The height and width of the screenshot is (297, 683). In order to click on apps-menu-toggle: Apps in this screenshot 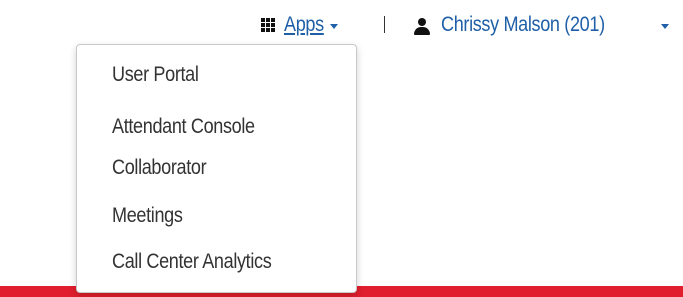, I will do `click(299, 25)`.